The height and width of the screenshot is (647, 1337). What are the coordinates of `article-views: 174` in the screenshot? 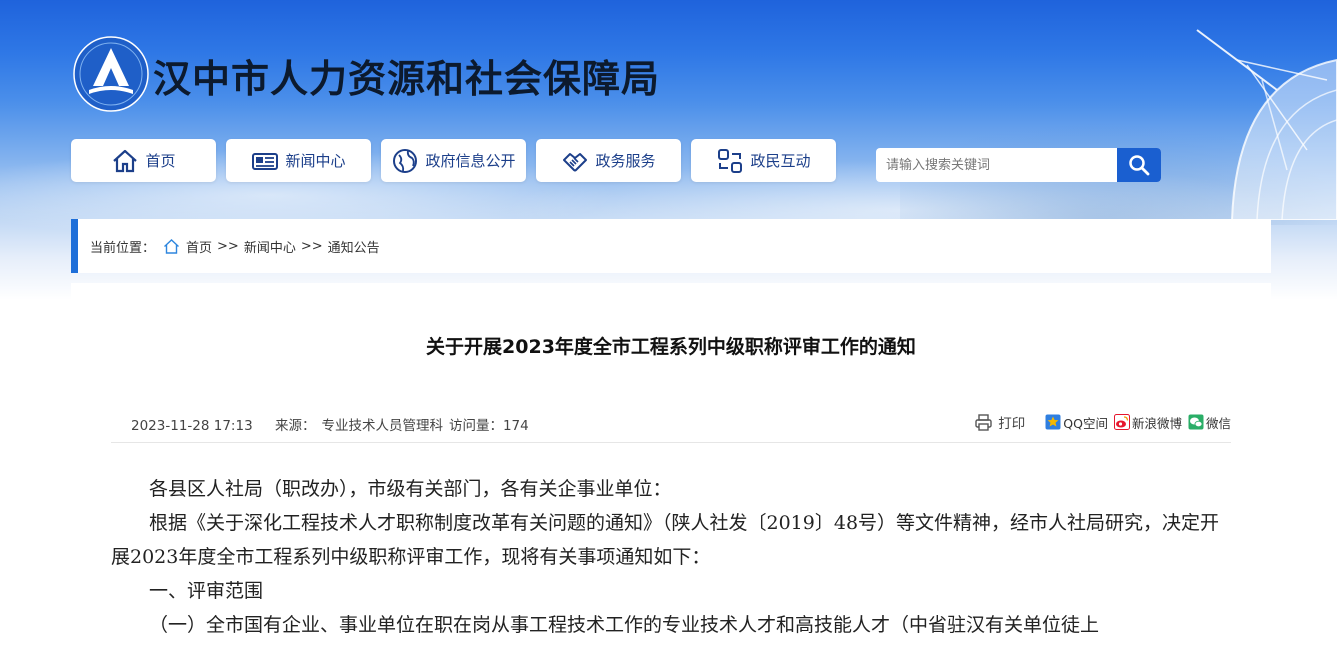 It's located at (515, 426).